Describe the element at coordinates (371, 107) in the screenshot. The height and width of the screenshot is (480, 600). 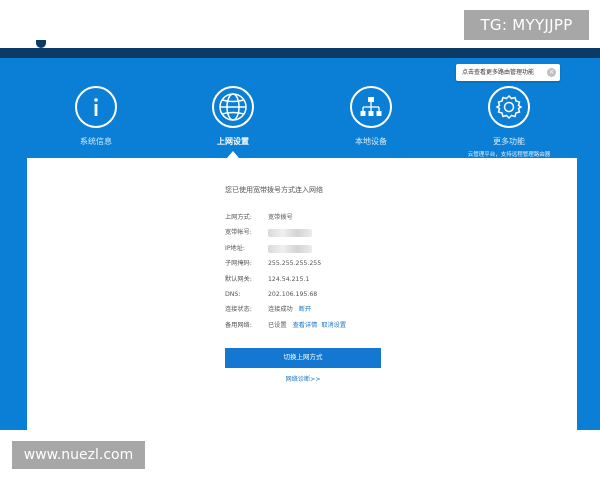
I see `network-icon` at that location.